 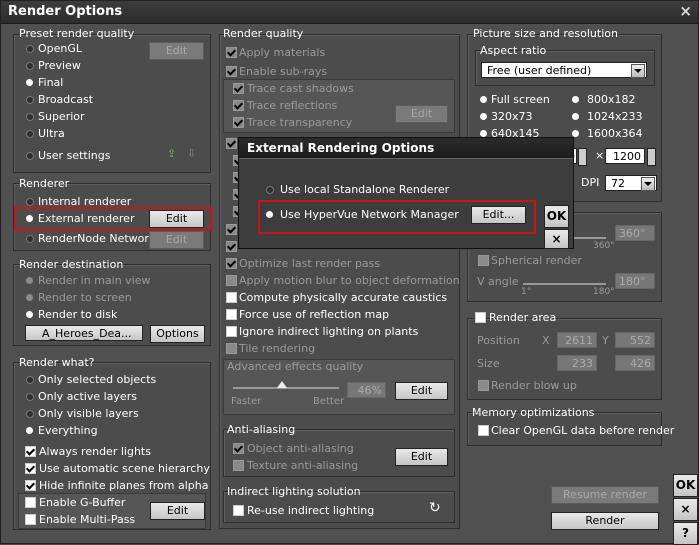 What do you see at coordinates (483, 260) in the screenshot?
I see `checkbox-spherical` at bounding box center [483, 260].